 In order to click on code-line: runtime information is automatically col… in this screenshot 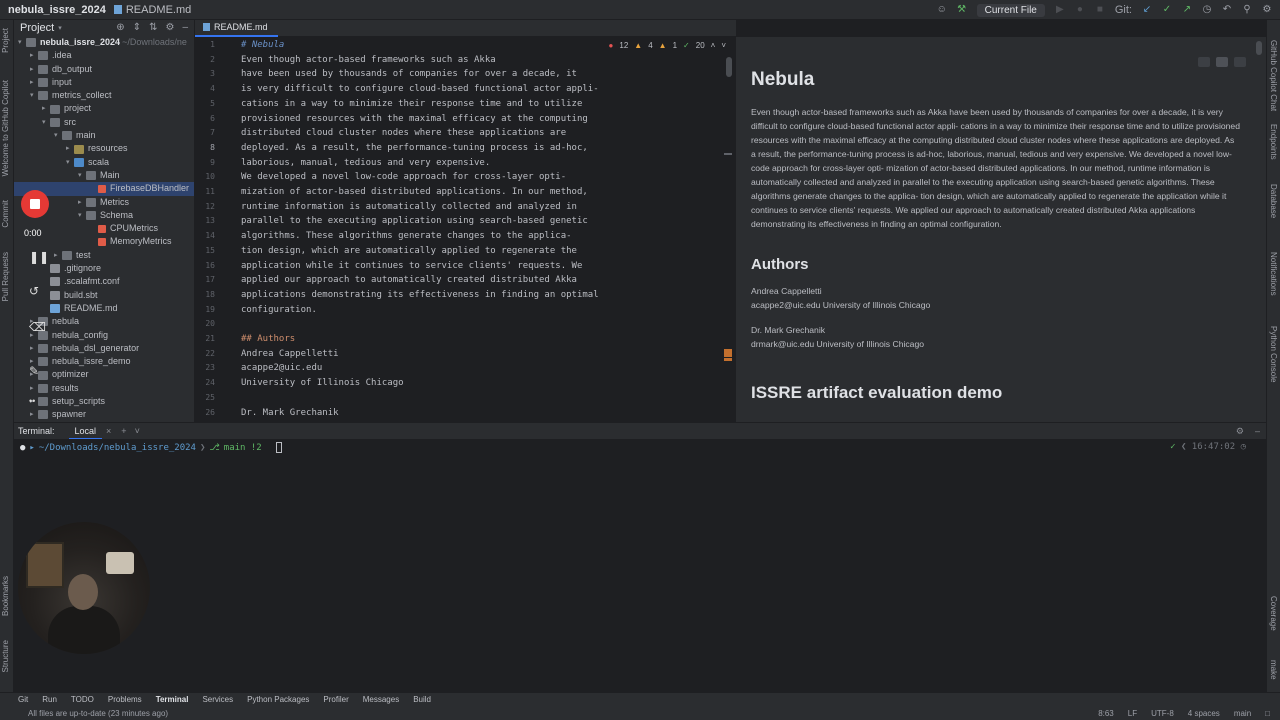, I will do `click(409, 207)`.